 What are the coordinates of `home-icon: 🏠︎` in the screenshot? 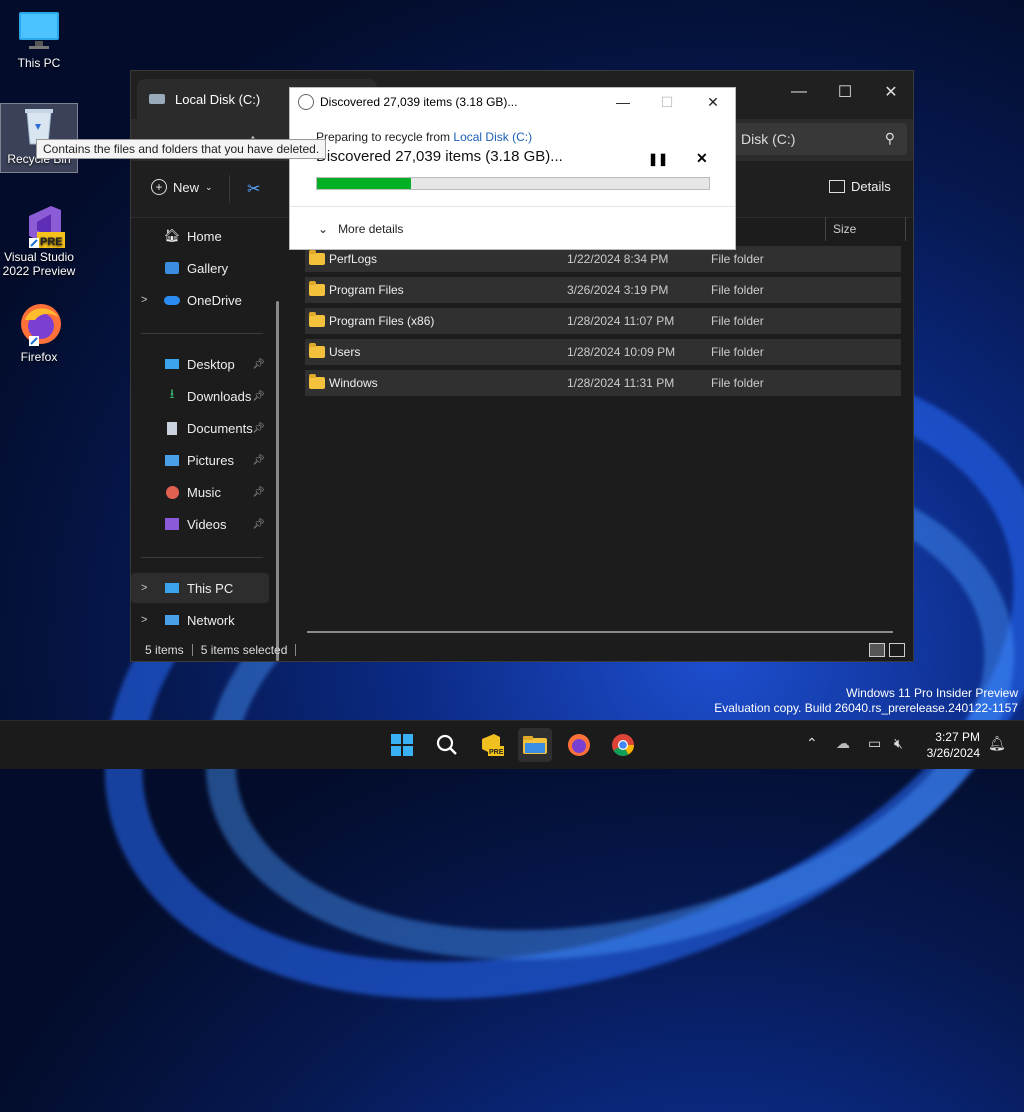 It's located at (172, 235).